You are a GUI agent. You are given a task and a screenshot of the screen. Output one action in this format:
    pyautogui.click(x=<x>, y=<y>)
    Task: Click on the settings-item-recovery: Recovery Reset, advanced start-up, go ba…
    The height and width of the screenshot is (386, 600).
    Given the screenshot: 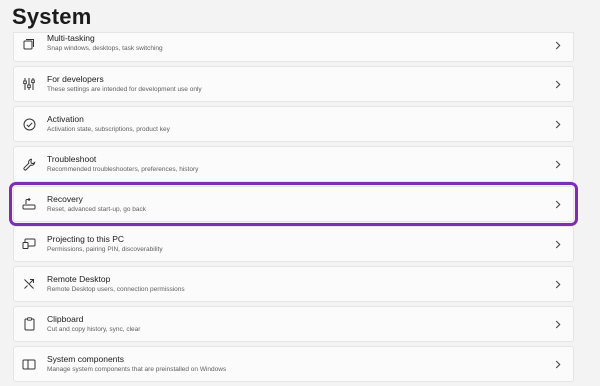 What is the action you would take?
    pyautogui.click(x=293, y=204)
    